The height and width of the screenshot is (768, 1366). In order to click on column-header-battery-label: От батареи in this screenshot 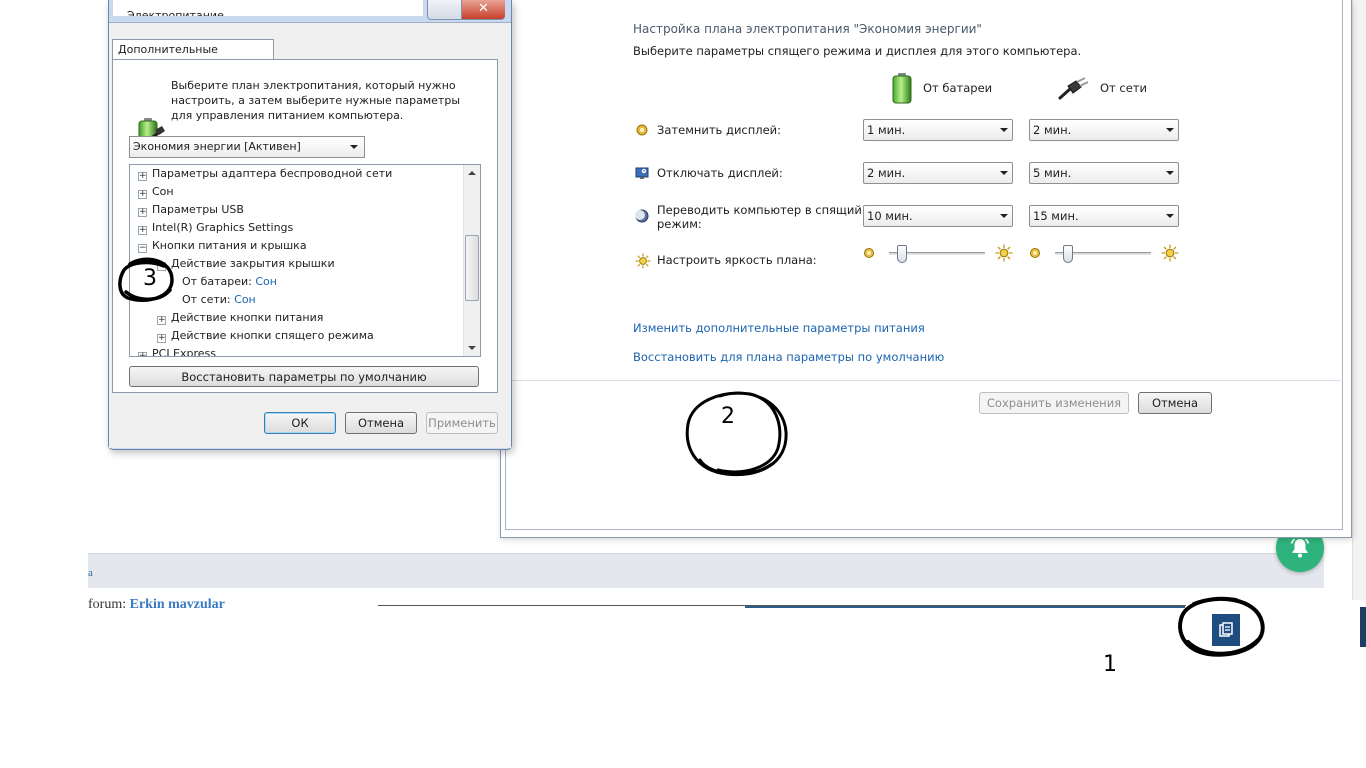, I will do `click(958, 88)`.